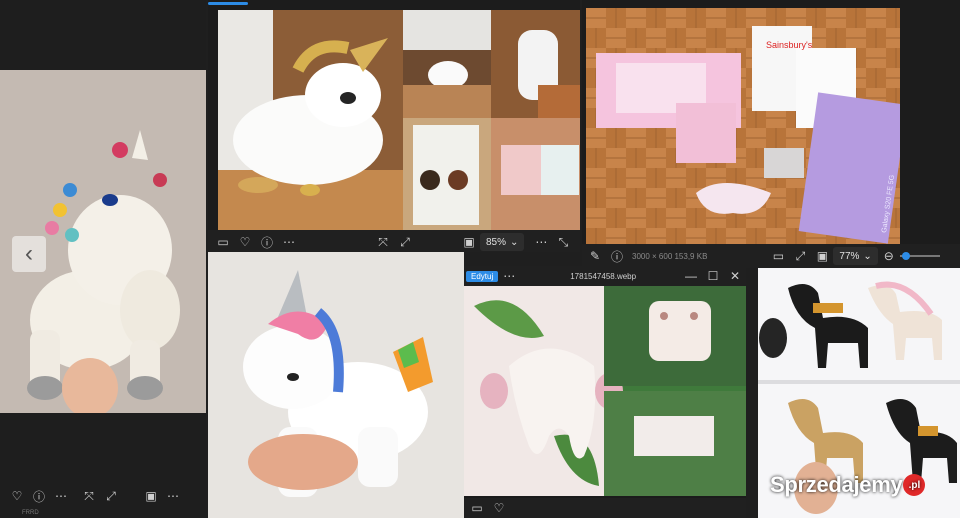 The width and height of the screenshot is (960, 518). Describe the element at coordinates (789, 45) in the screenshot. I see `sainsburys-stamp: Sainsbury's` at that location.